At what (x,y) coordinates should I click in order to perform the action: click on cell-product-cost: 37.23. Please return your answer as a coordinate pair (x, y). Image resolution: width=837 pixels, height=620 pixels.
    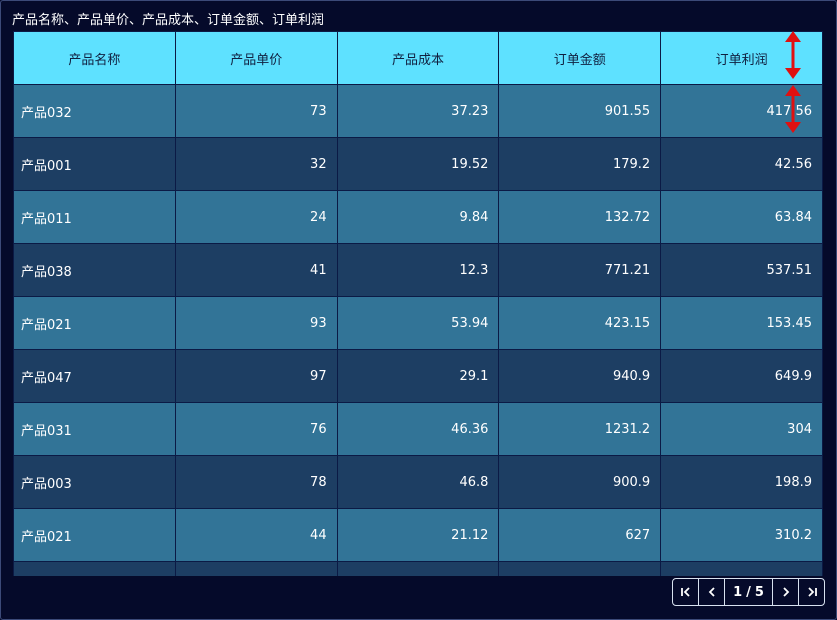
    Looking at the image, I should click on (418, 111).